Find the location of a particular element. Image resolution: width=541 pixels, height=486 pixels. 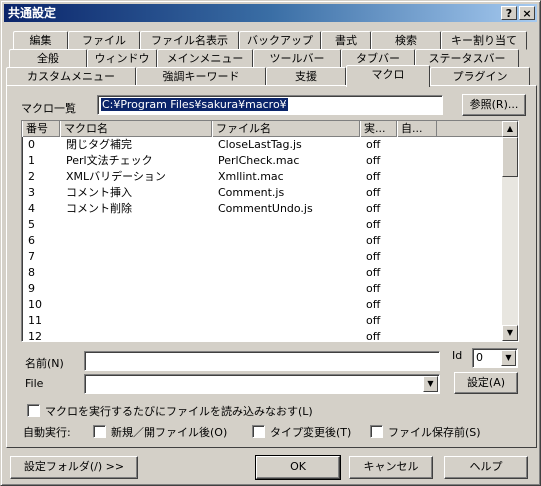

tab-highlight-keywords: 強調キーワード is located at coordinates (201, 76).